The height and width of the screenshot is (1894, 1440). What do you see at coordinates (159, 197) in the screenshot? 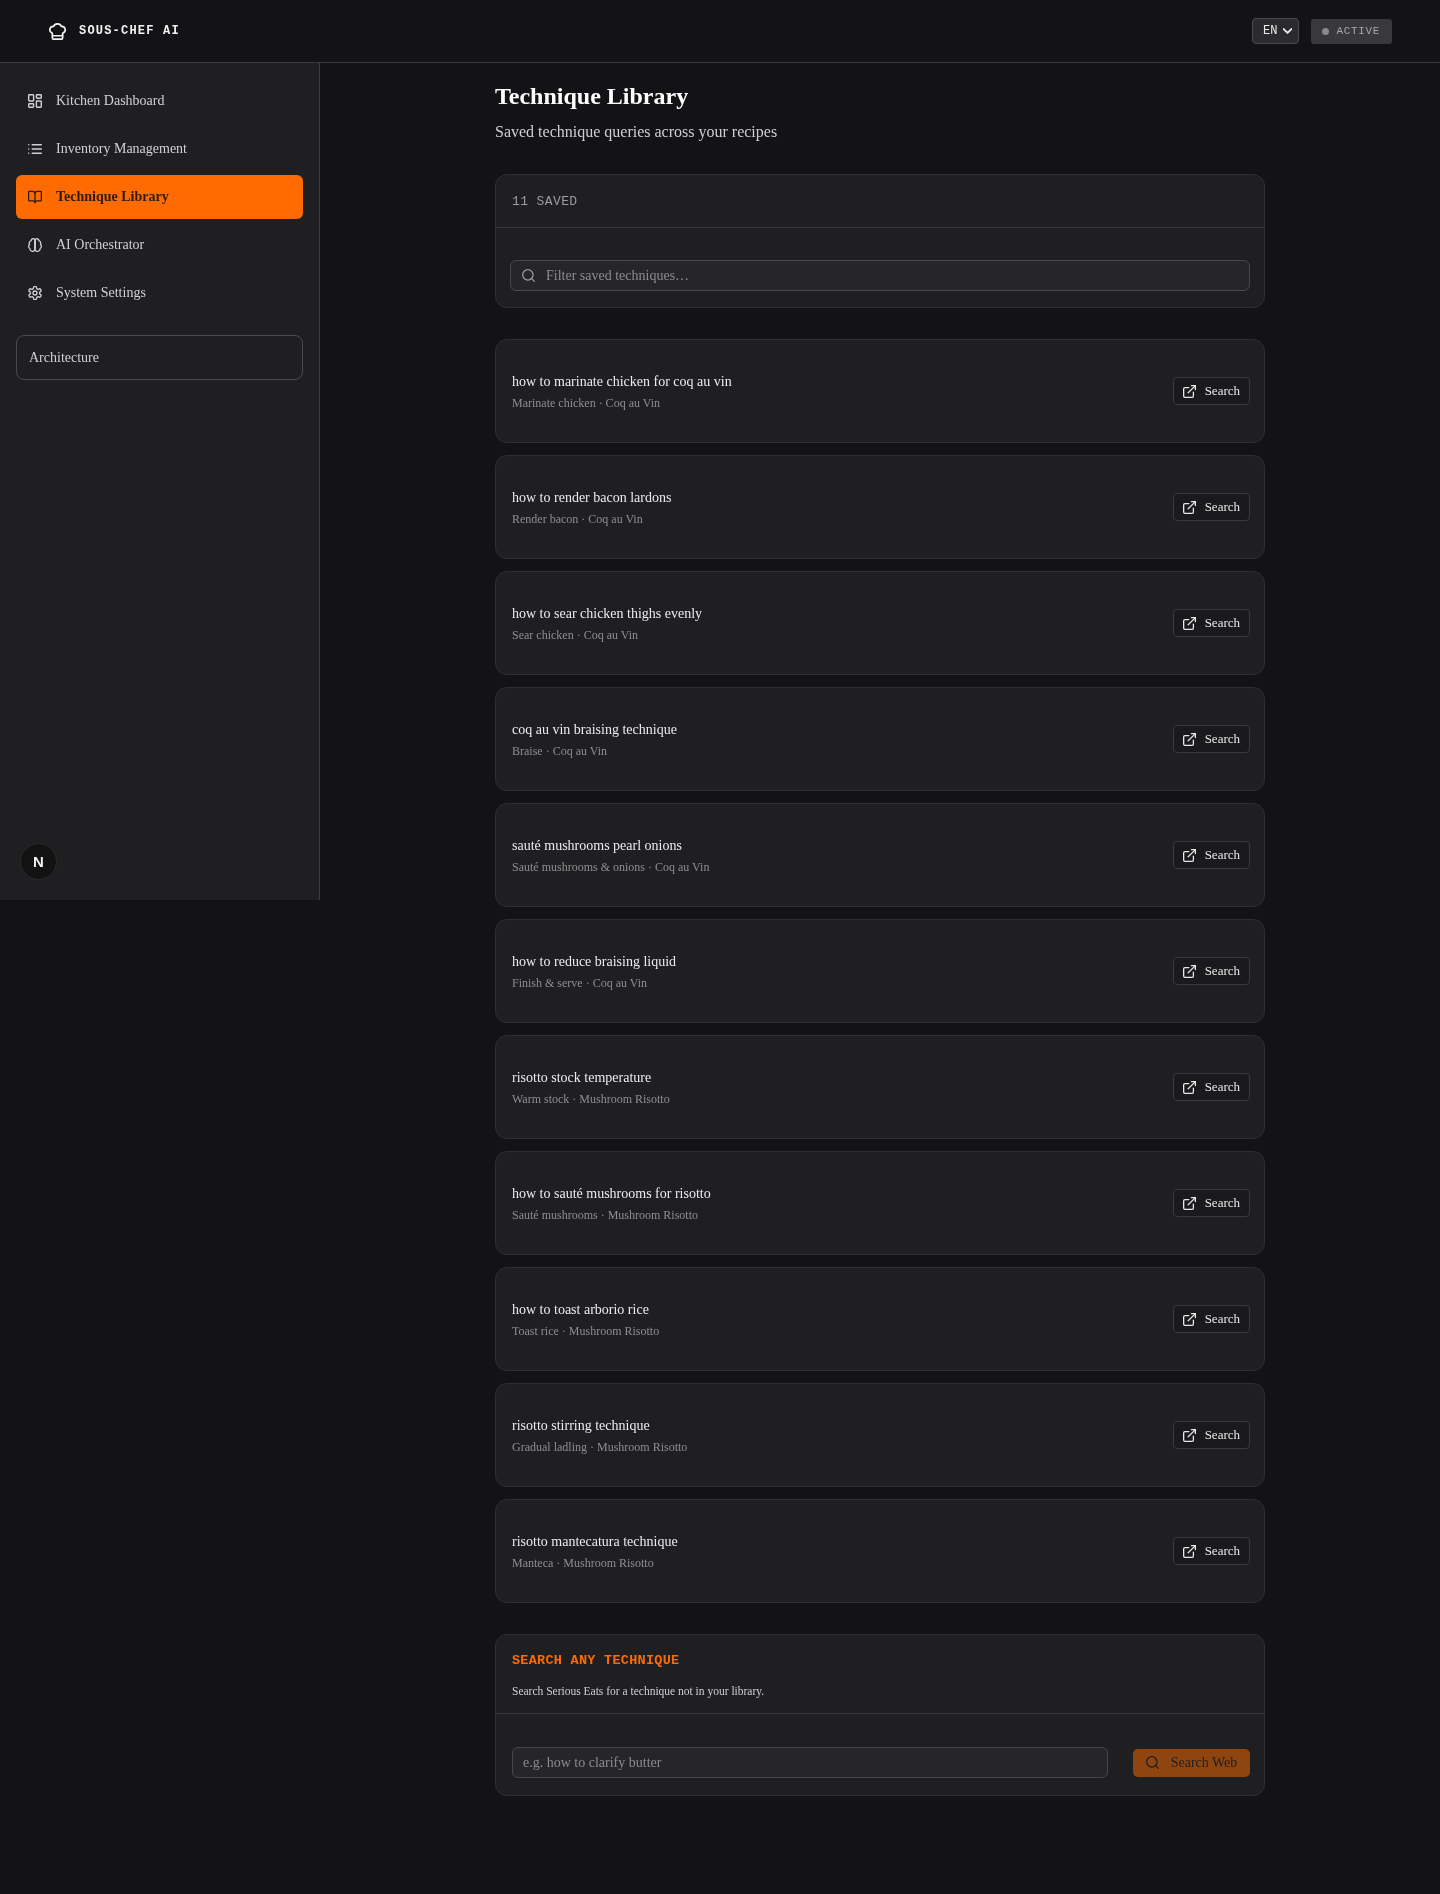
I see `sidebar-item: Technique Library` at bounding box center [159, 197].